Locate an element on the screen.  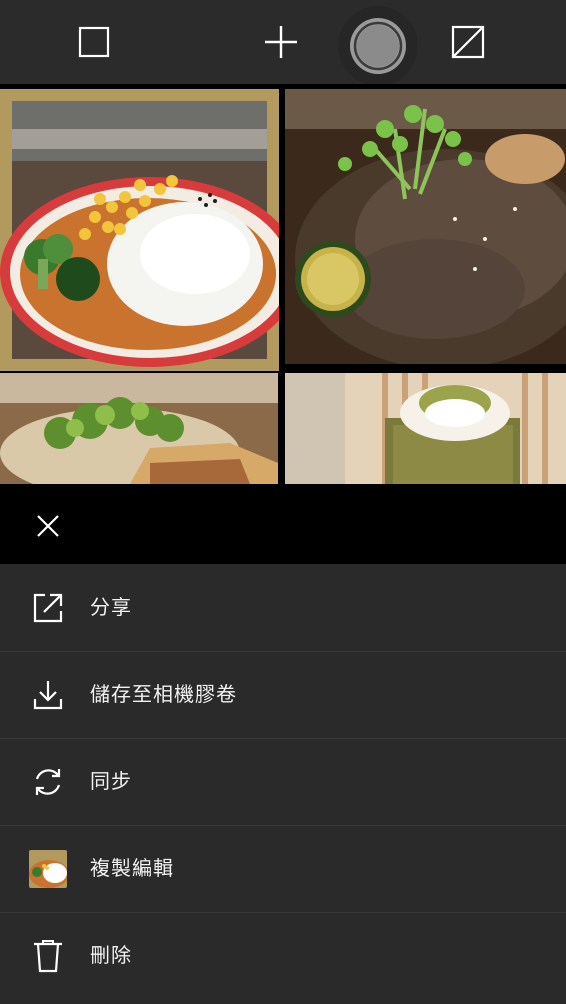
action-sheet-header is located at coordinates (283, 524).